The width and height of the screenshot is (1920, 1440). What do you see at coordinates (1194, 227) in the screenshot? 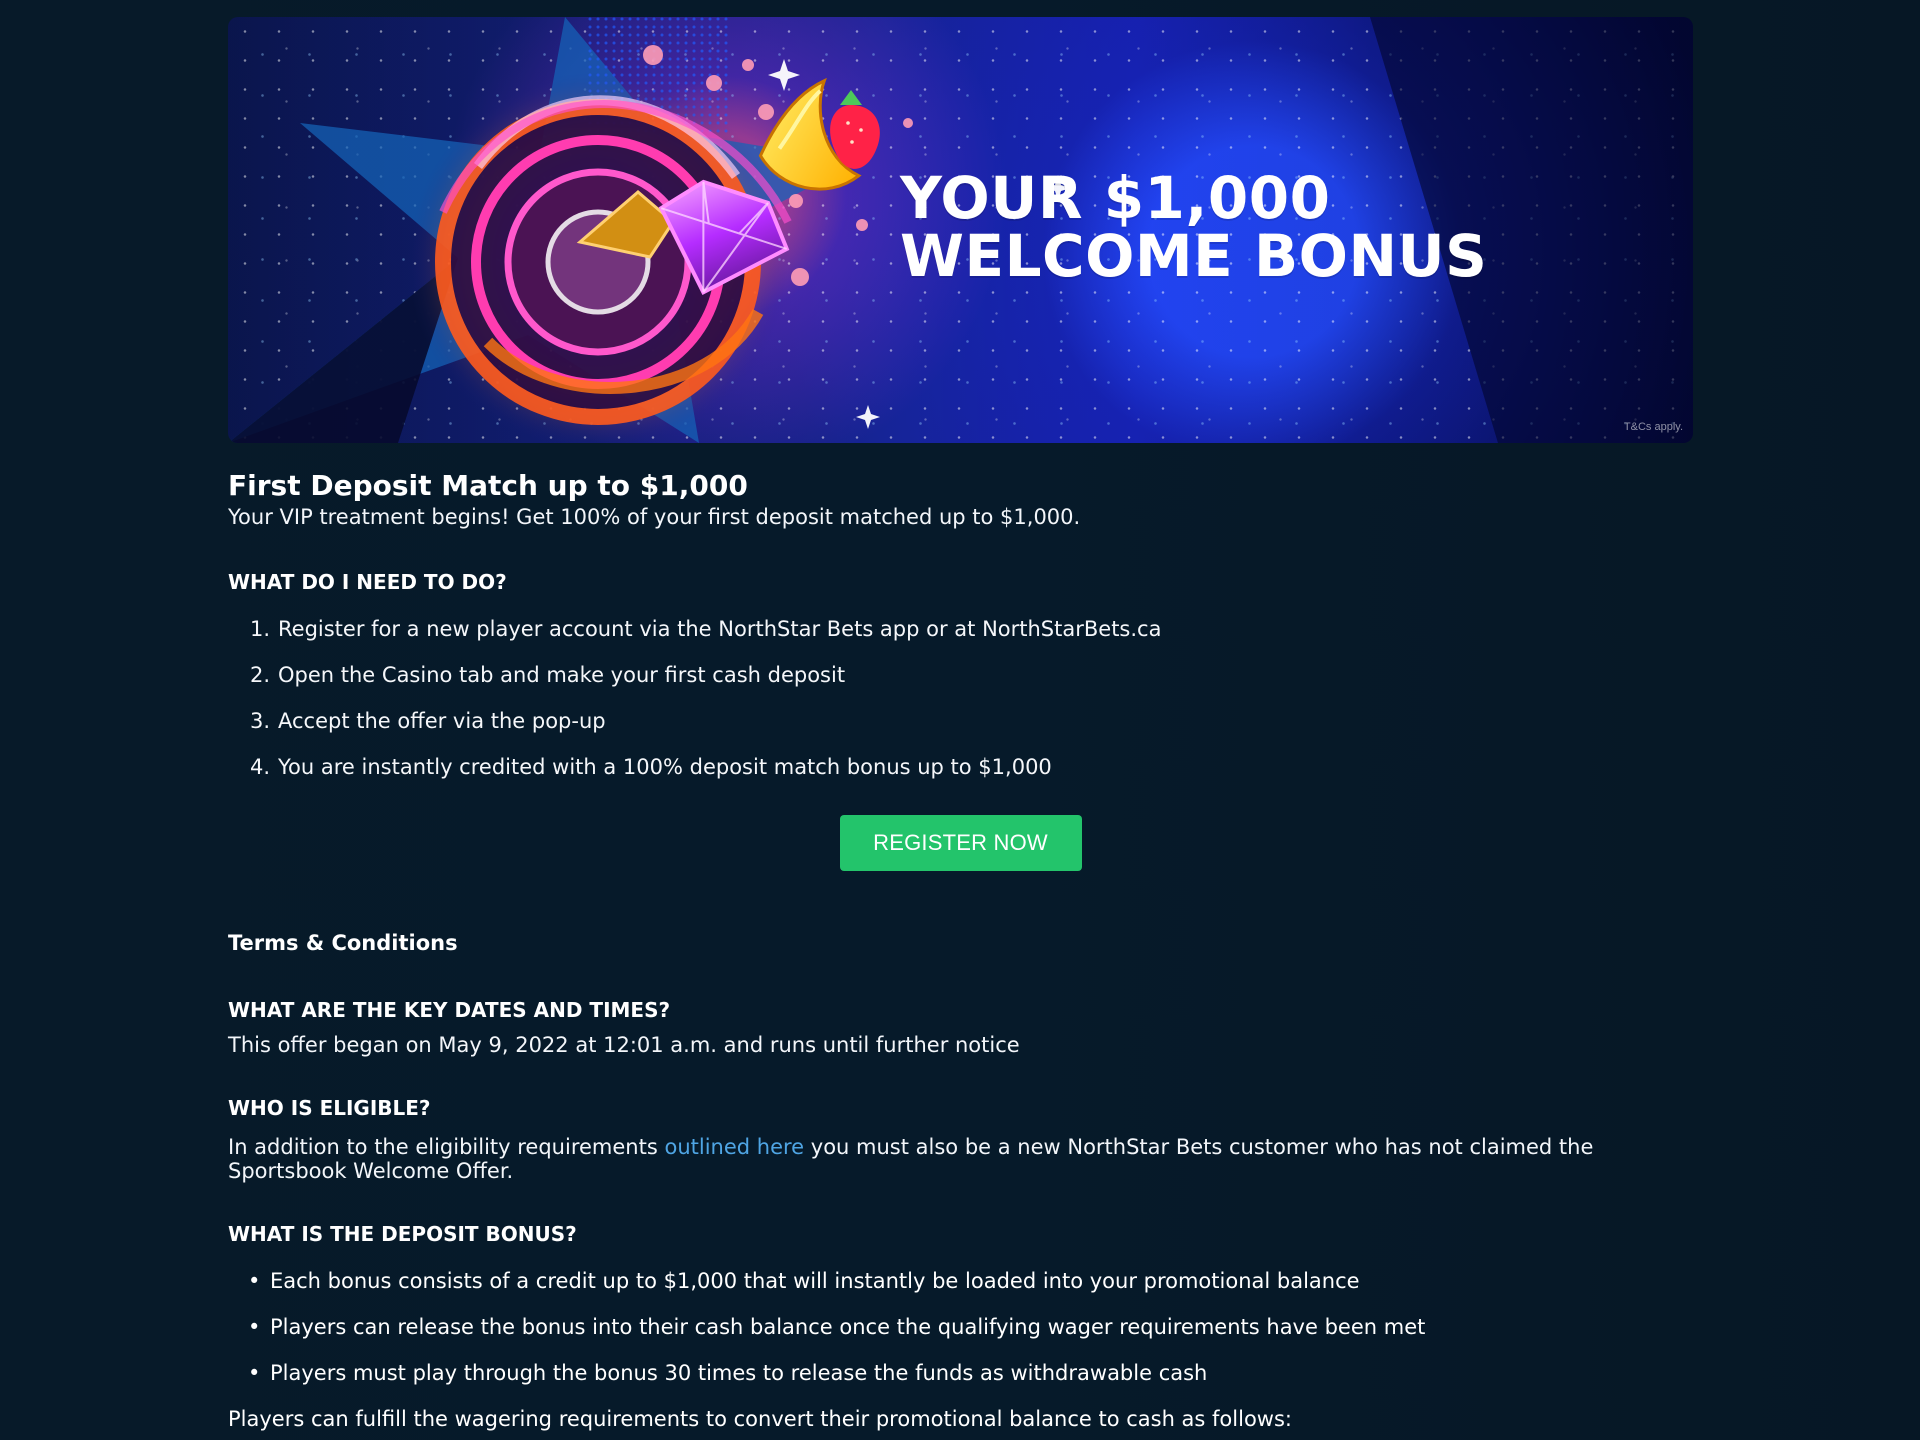
I see `banner-title: YOUR $1,000 WELCOME BONUS` at bounding box center [1194, 227].